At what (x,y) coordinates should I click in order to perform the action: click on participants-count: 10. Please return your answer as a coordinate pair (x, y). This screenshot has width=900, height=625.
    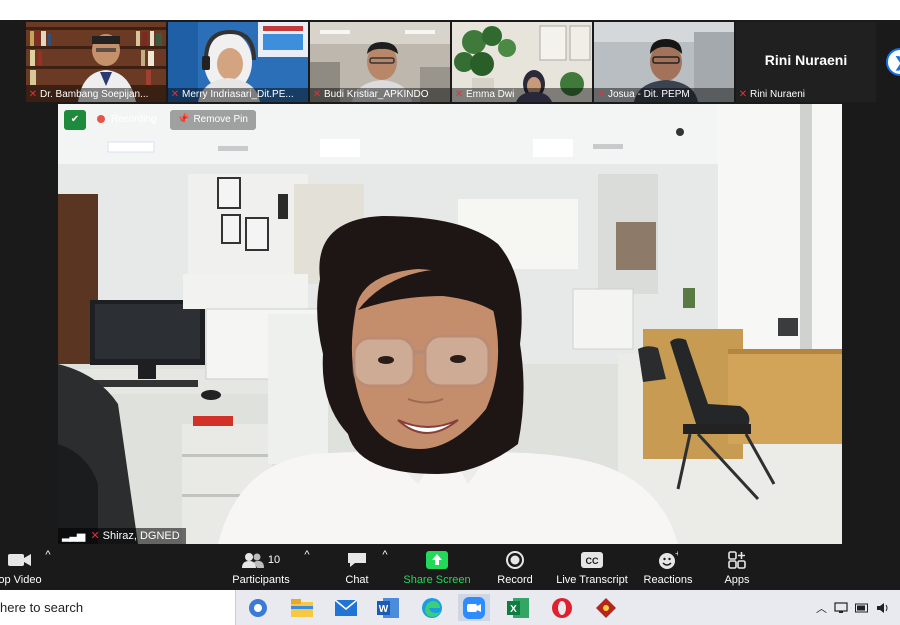
    Looking at the image, I should click on (274, 560).